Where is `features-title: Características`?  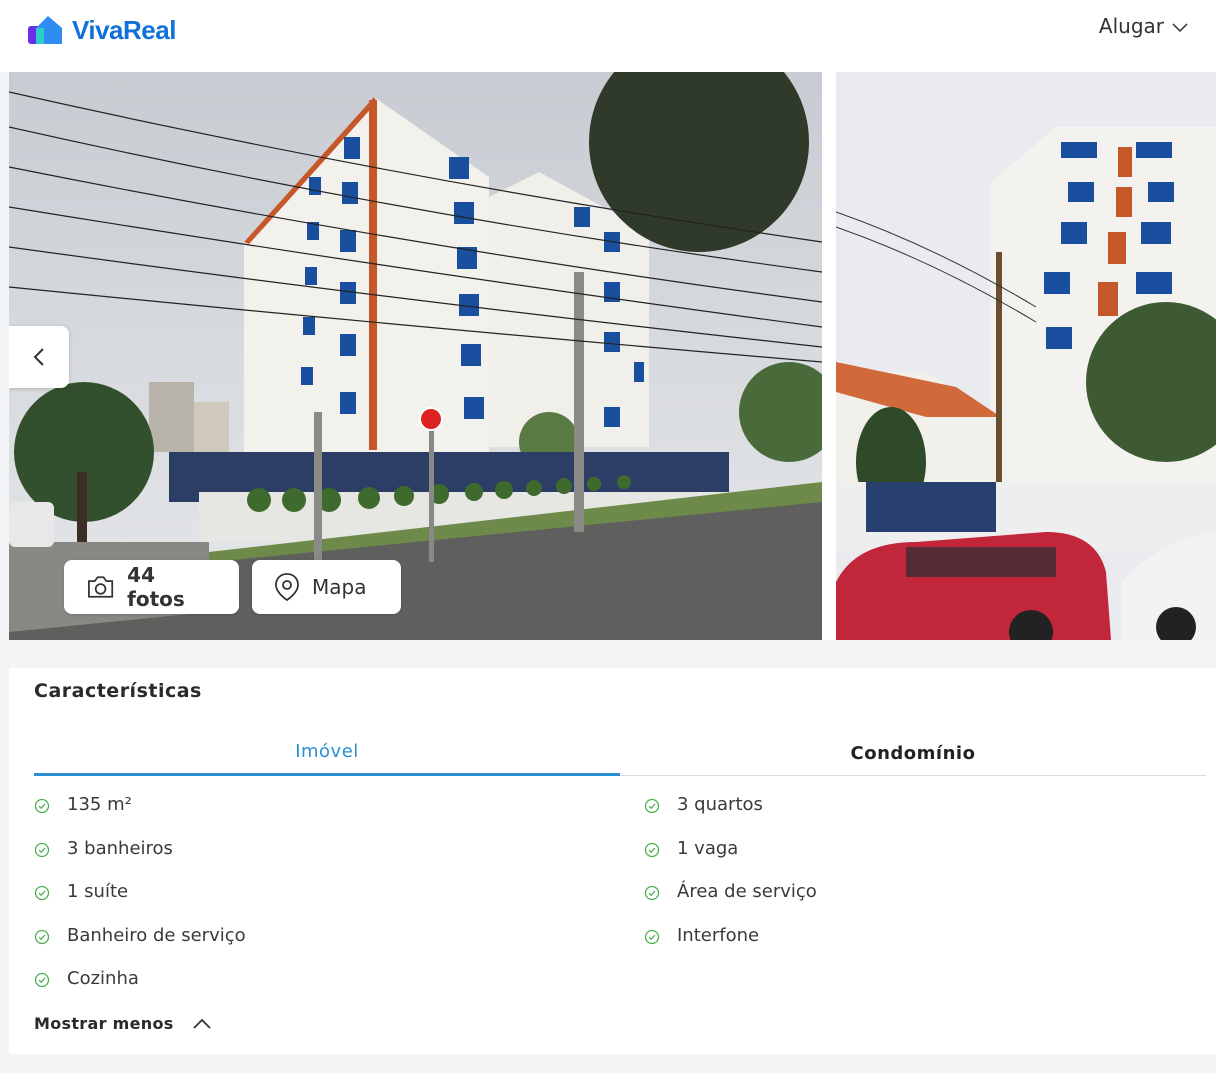 features-title: Características is located at coordinates (118, 691).